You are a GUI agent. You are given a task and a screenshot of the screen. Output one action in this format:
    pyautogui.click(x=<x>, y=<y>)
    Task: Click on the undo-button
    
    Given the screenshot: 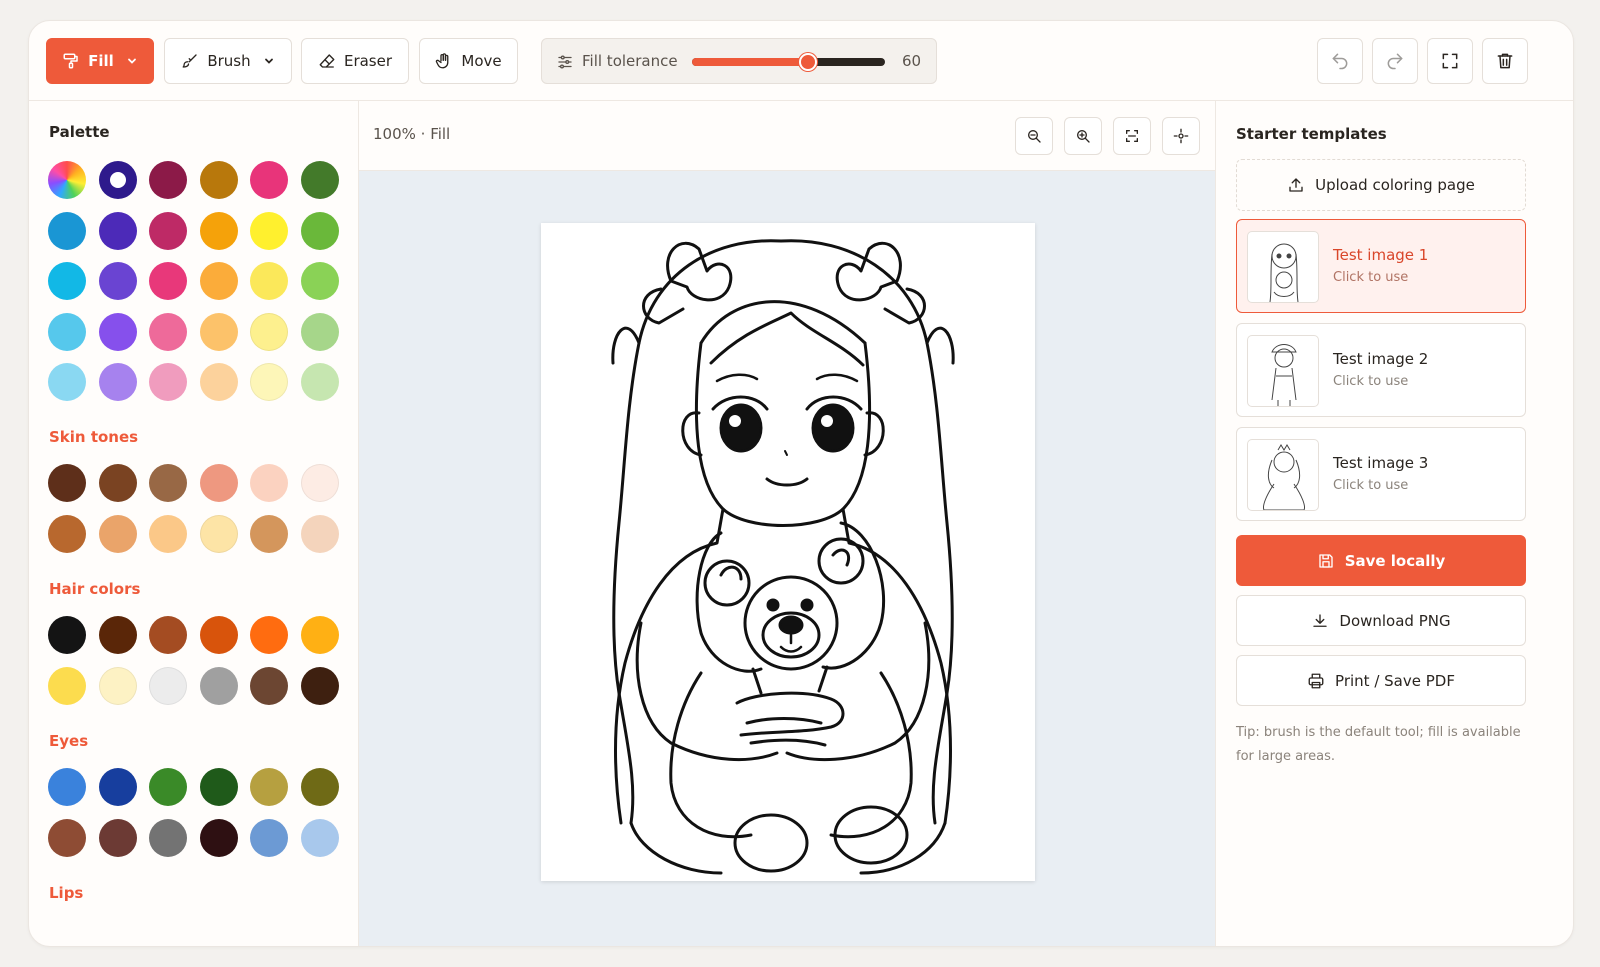 What is the action you would take?
    pyautogui.click(x=1340, y=61)
    